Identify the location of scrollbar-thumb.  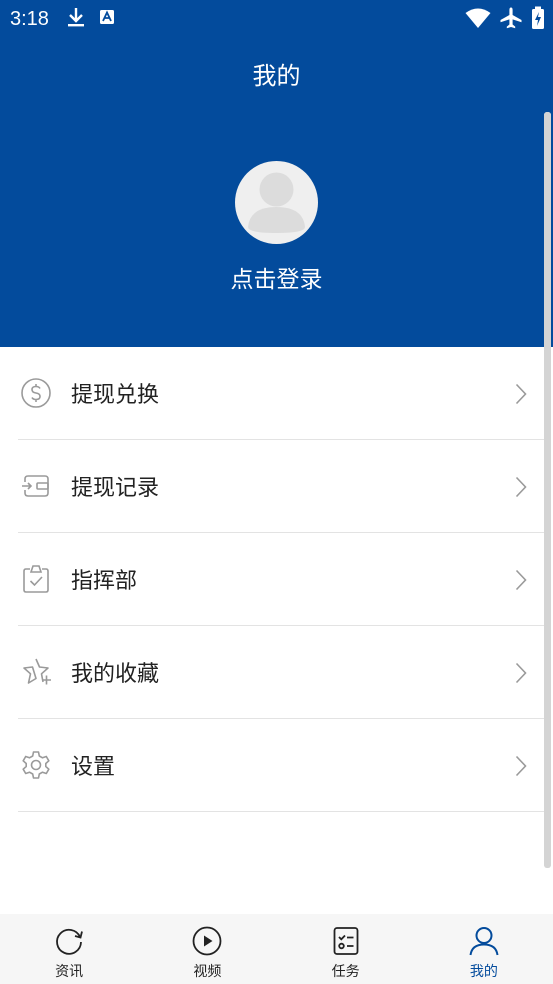
(547, 490).